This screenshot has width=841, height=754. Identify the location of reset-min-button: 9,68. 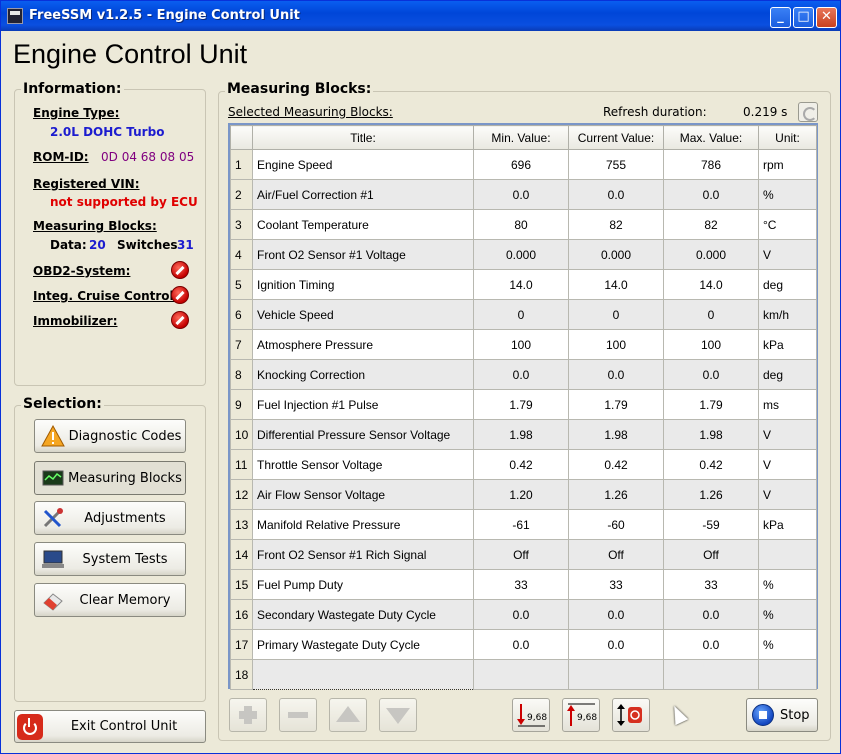
(531, 715).